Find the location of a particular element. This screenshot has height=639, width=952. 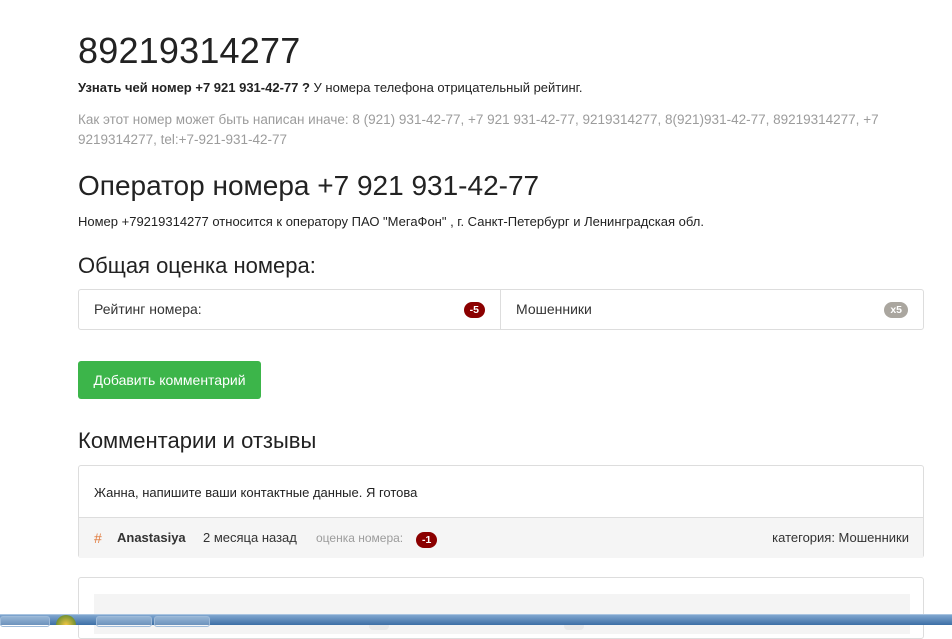

add-comment-button: Добавить комментарий is located at coordinates (169, 380).